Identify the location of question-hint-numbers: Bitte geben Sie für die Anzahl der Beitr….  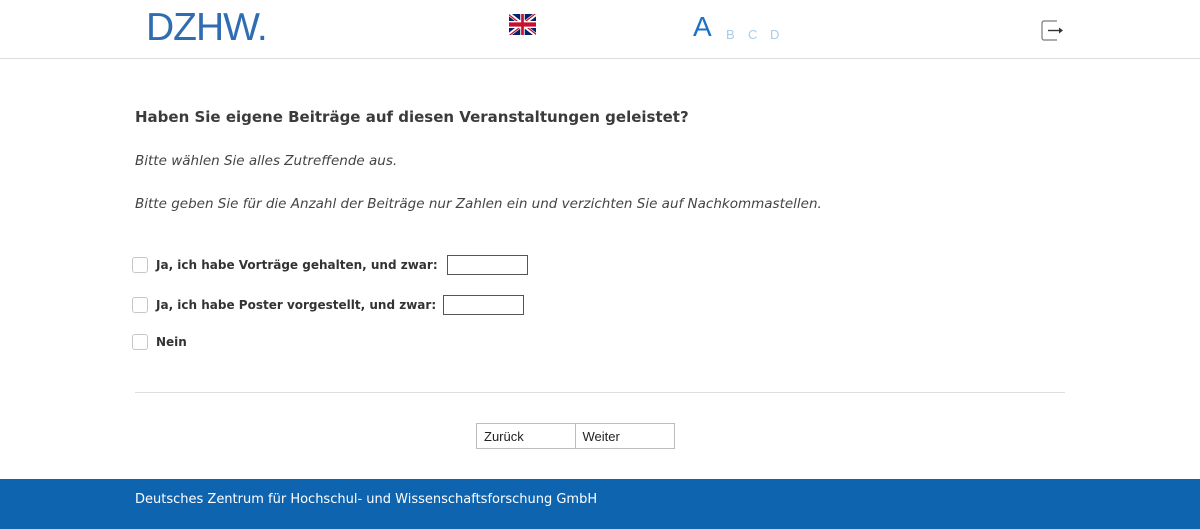
(478, 204).